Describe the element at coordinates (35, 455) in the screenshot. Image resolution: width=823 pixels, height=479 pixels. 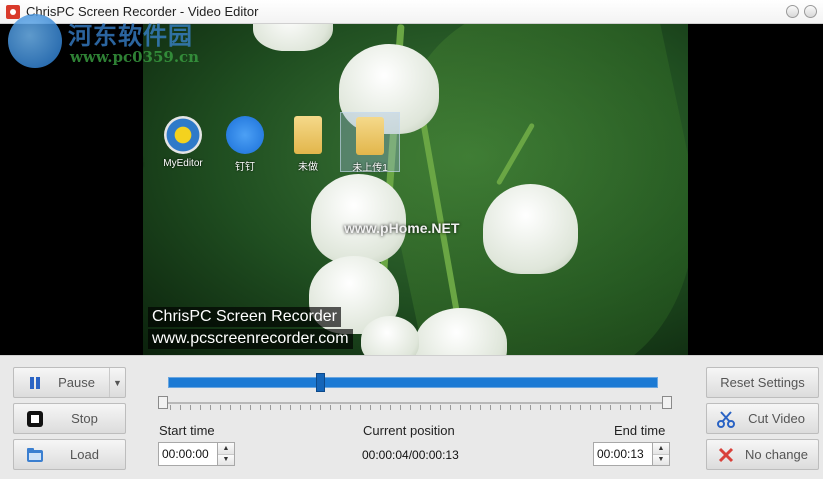
I see `folder-open-icon` at that location.